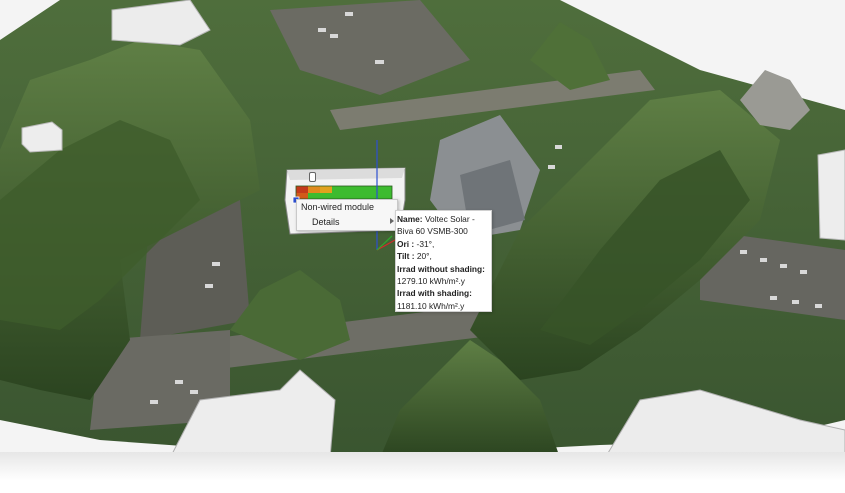  I want to click on tilt-label: Tilt :, so click(406, 256).